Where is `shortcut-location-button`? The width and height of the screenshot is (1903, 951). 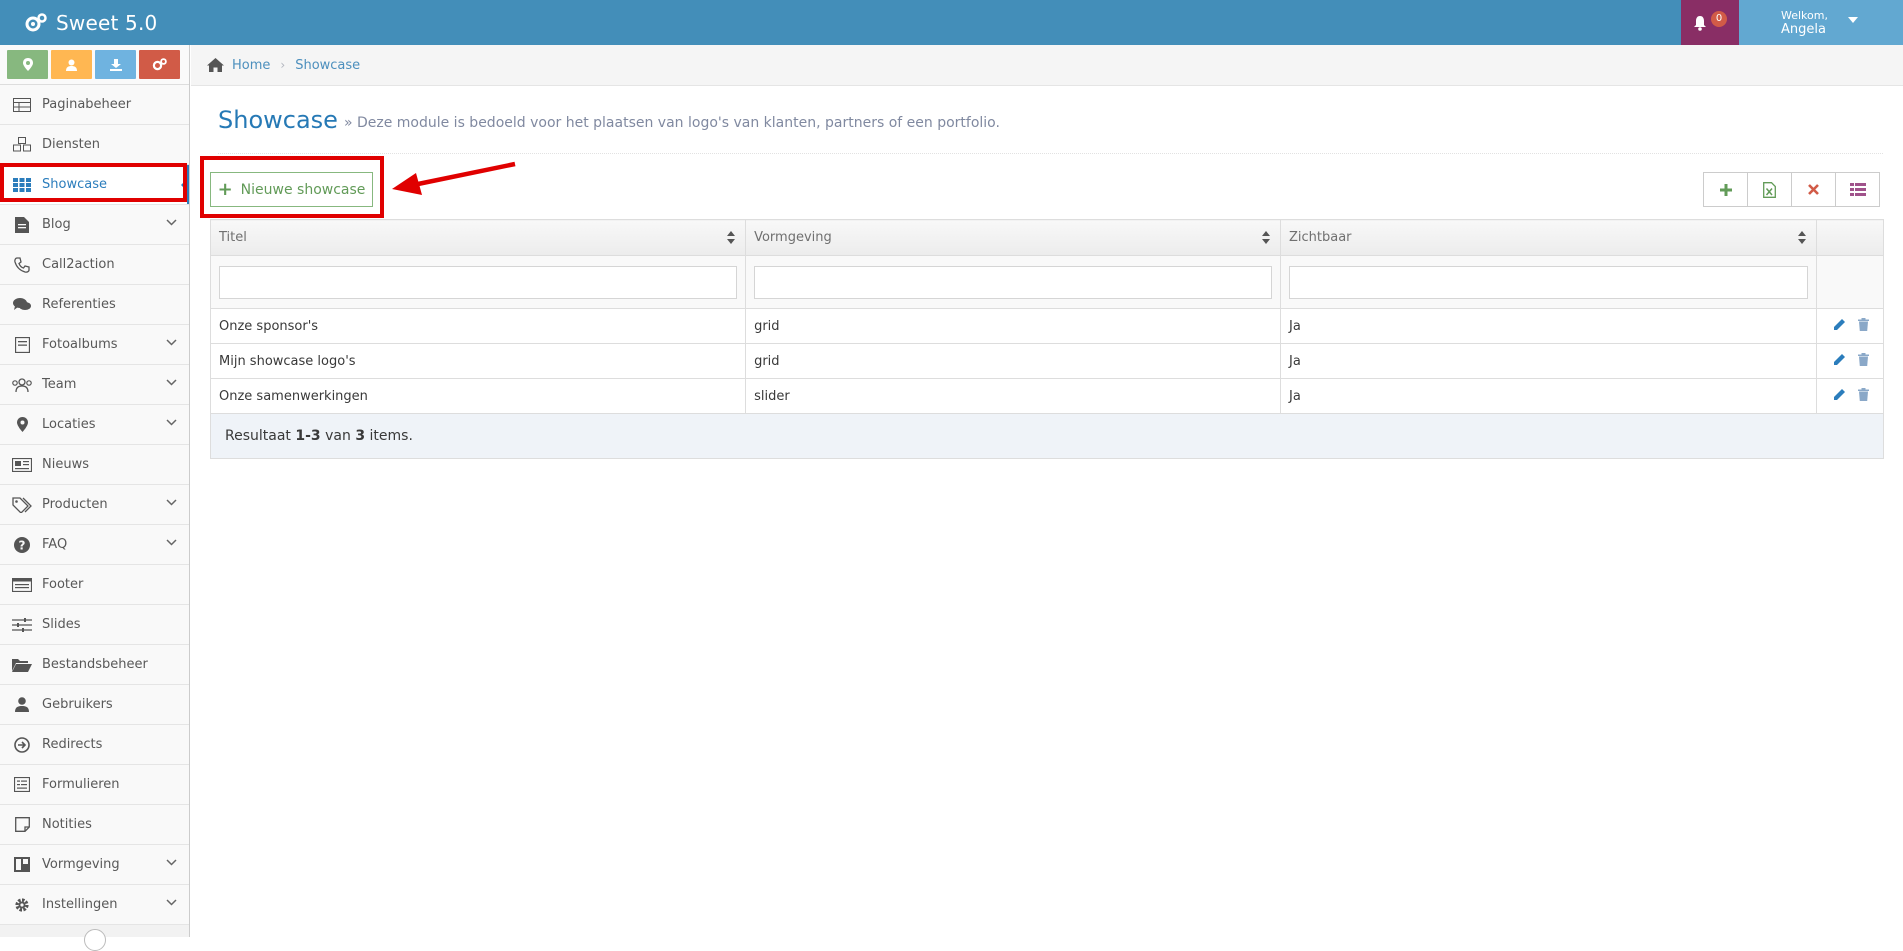
shortcut-location-button is located at coordinates (27, 64).